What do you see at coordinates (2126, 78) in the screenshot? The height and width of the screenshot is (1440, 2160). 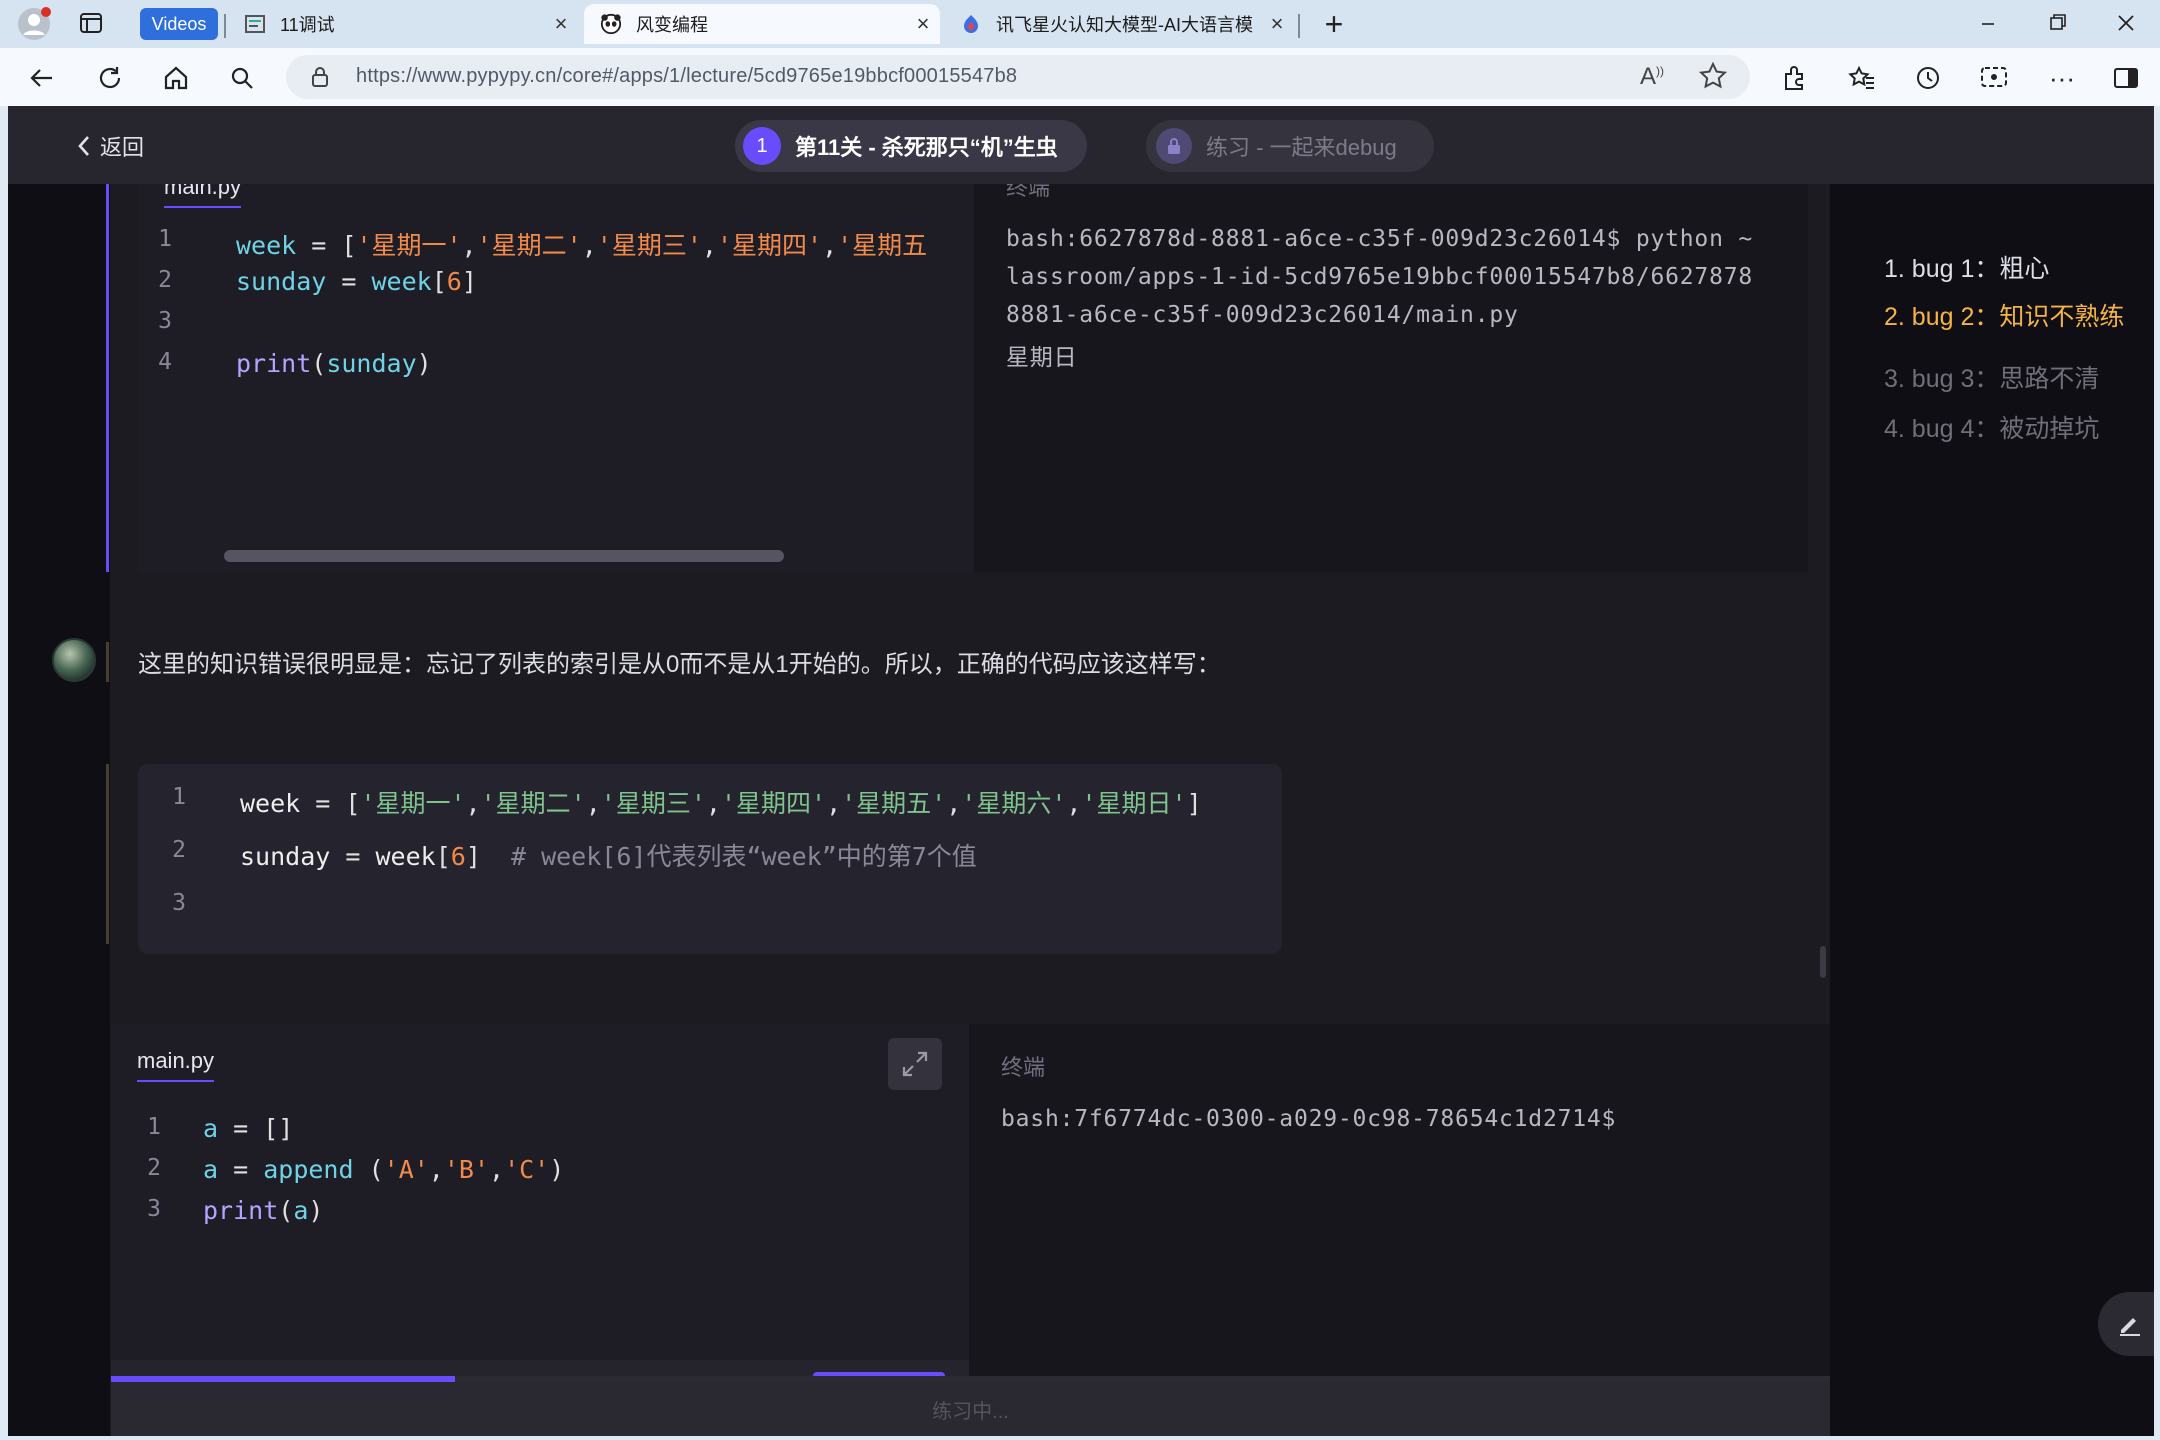 I see `sidebar-toggle-icon` at bounding box center [2126, 78].